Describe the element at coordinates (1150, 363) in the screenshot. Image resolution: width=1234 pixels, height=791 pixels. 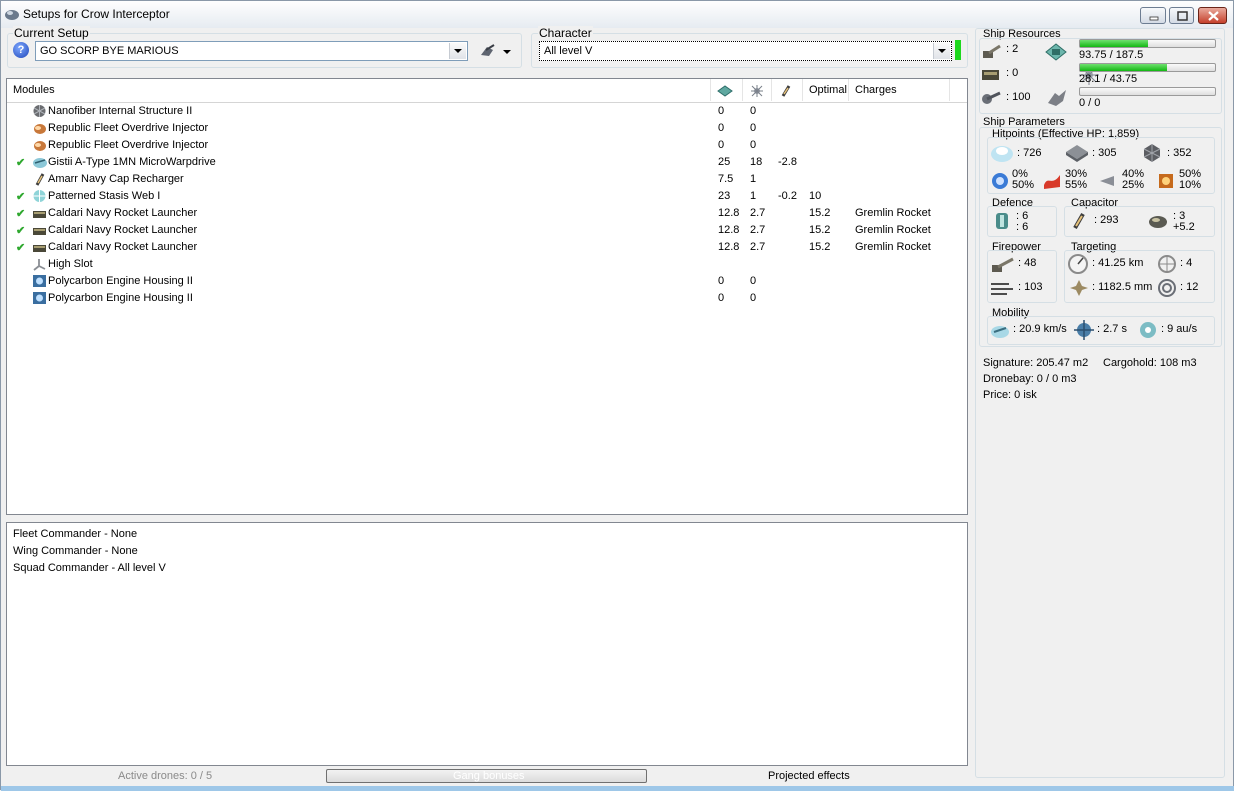
I see `cargohold-value: Cargohold: 108 m3` at that location.